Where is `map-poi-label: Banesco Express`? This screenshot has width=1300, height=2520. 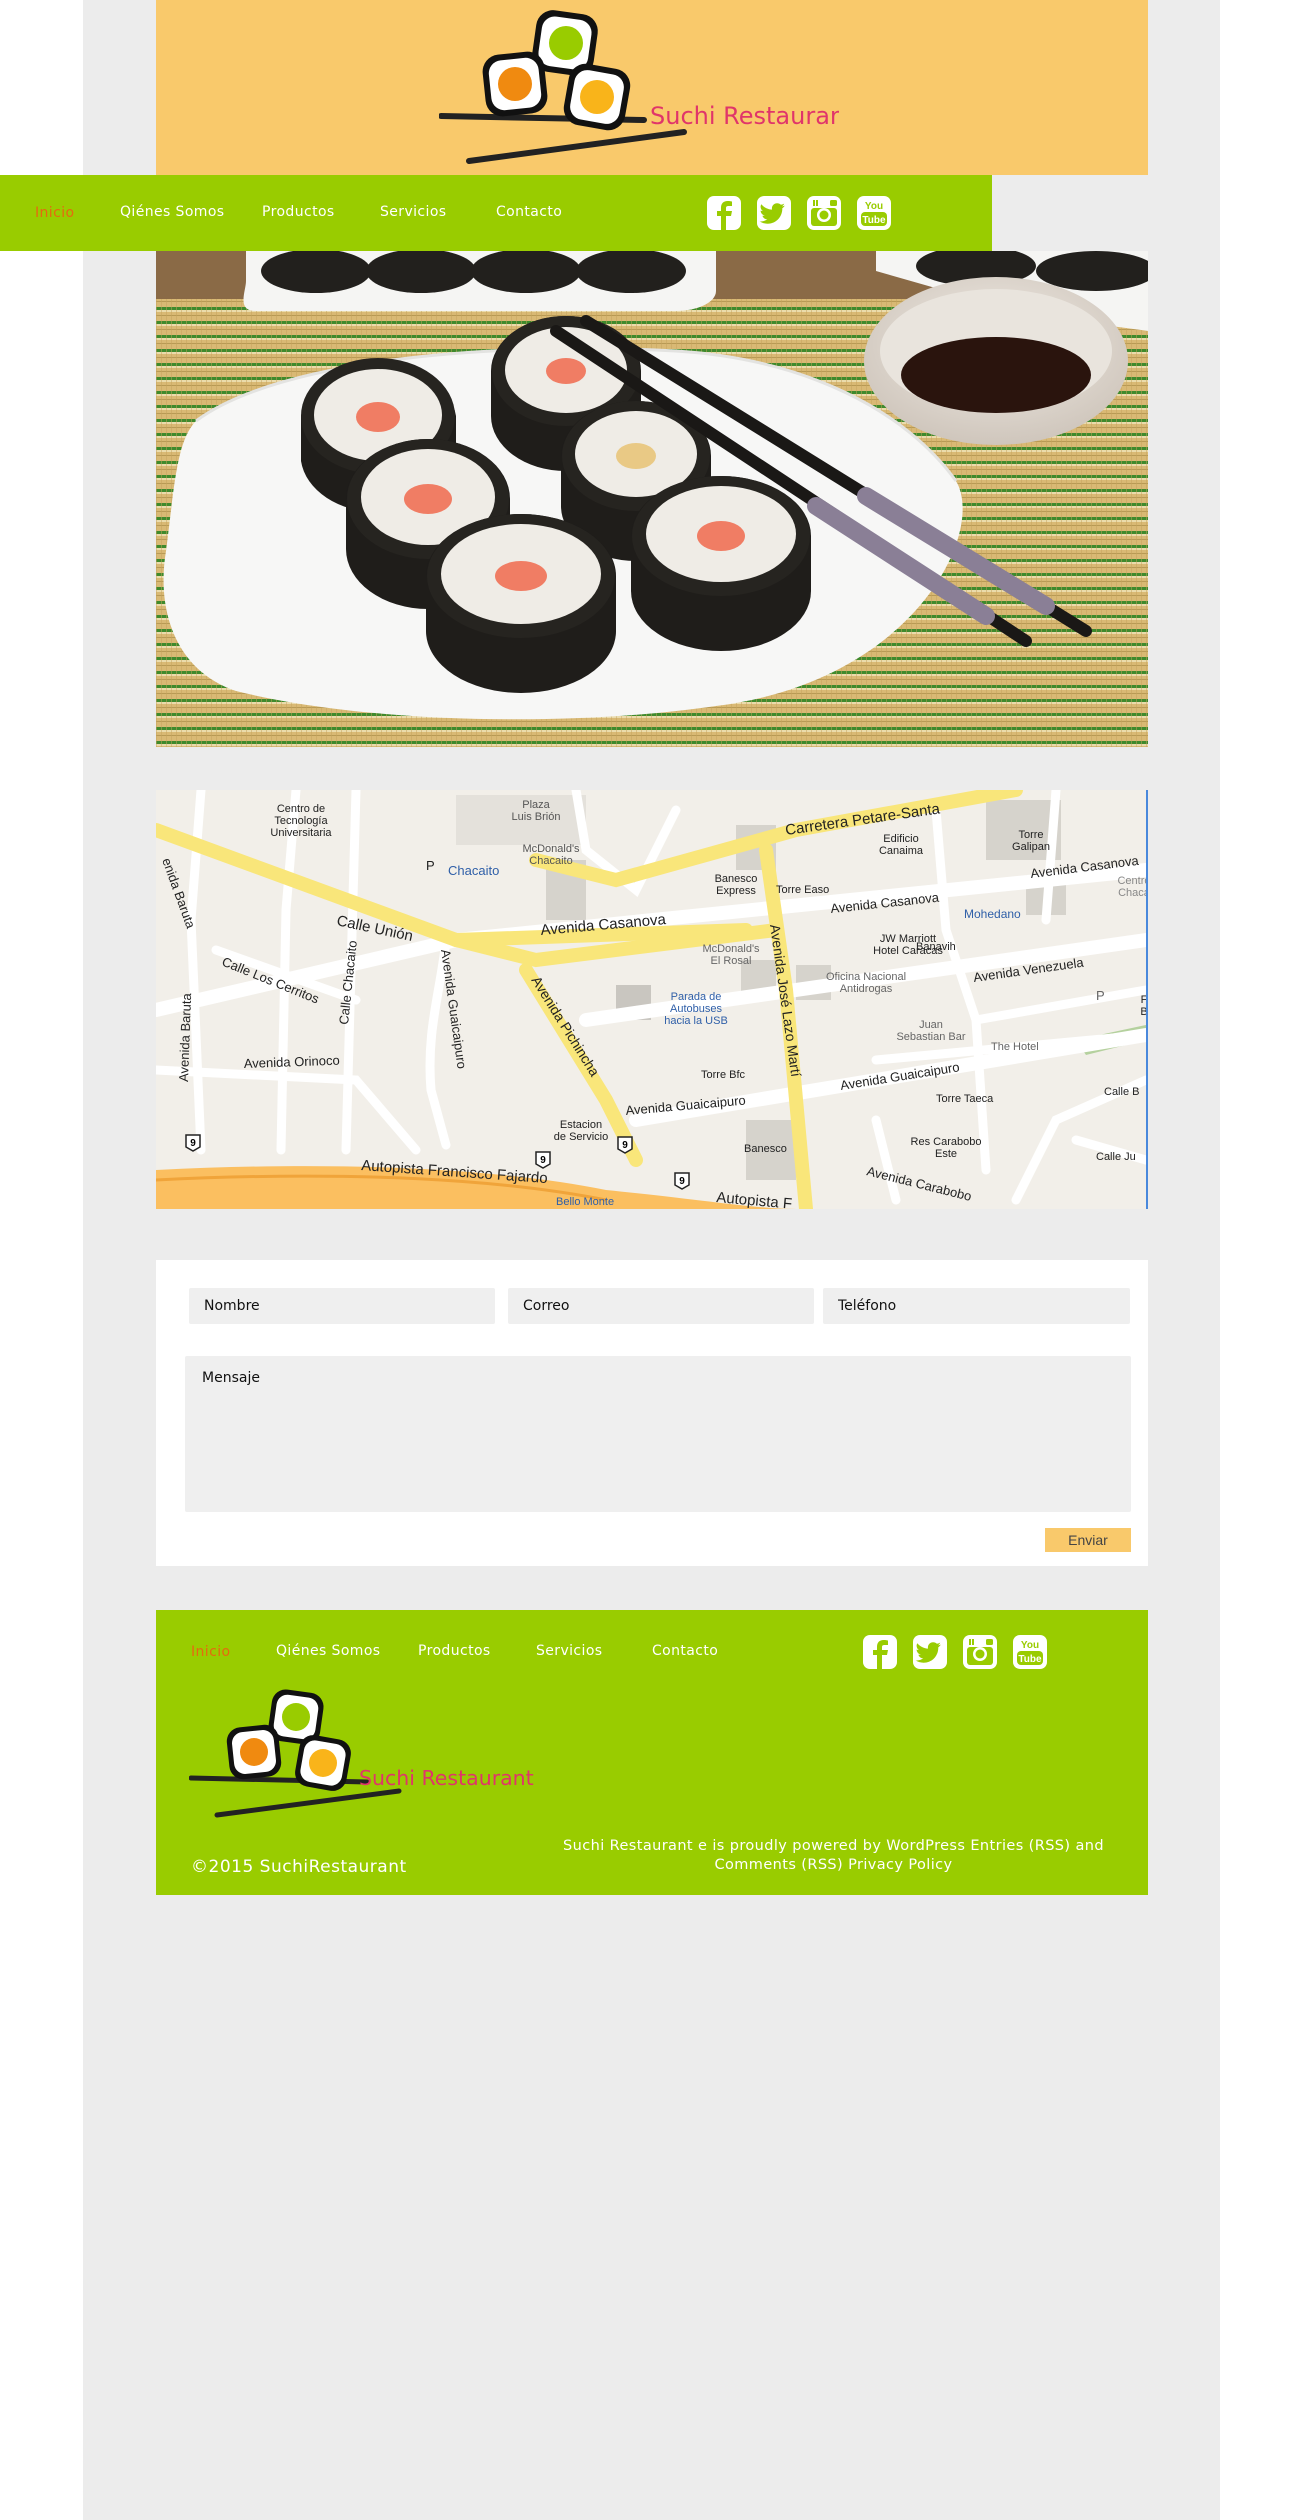 map-poi-label: Banesco Express is located at coordinates (736, 885).